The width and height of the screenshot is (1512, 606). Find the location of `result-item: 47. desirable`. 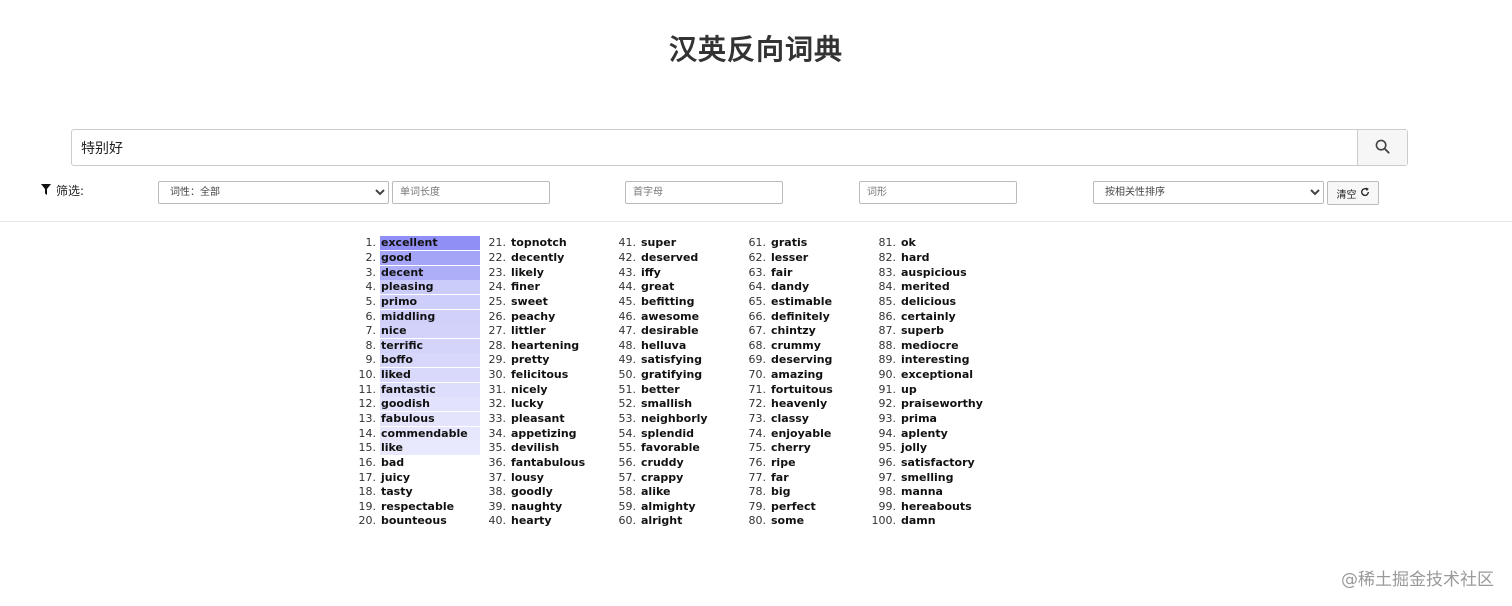

result-item: 47. desirable is located at coordinates (657, 331).